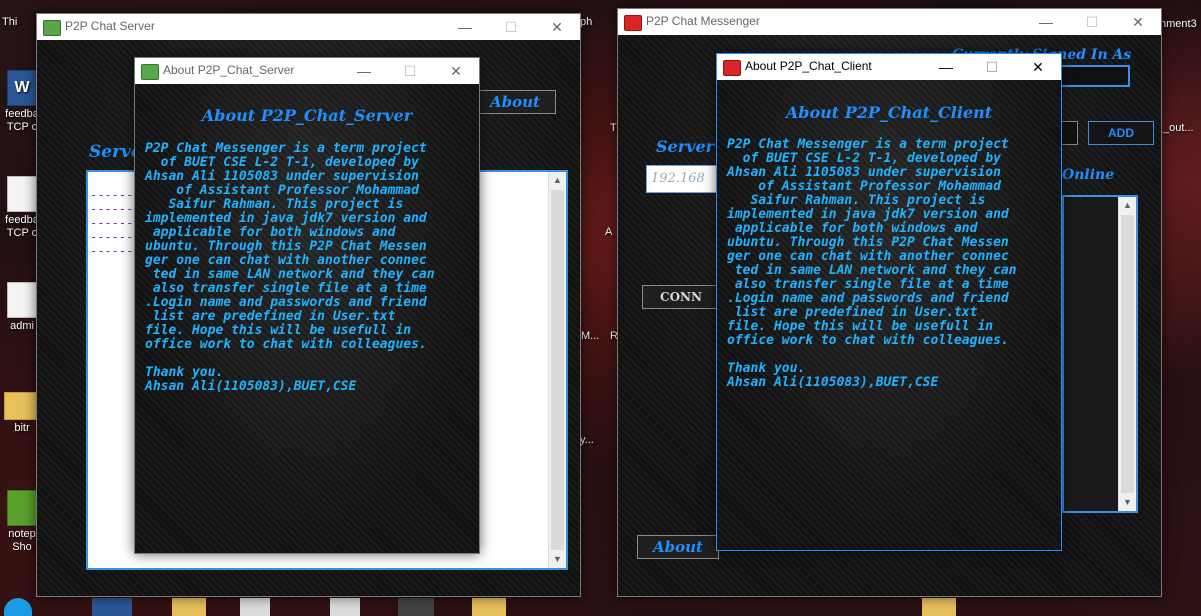  I want to click on window-title: P2P Chat Server, so click(110, 26).